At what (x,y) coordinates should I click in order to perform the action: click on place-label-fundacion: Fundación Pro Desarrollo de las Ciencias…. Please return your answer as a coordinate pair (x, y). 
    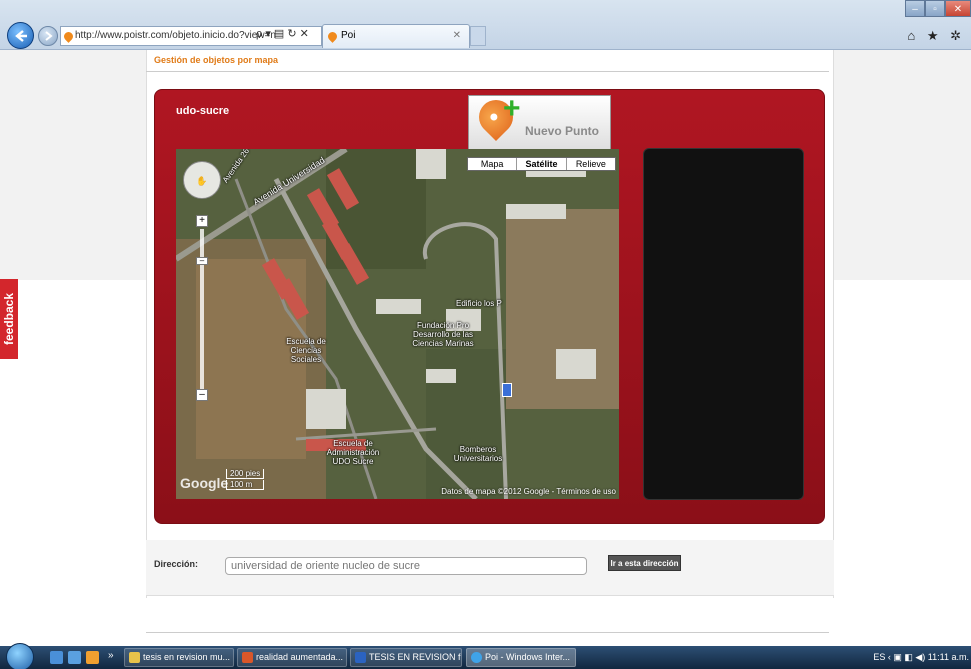
    Looking at the image, I should click on (443, 334).